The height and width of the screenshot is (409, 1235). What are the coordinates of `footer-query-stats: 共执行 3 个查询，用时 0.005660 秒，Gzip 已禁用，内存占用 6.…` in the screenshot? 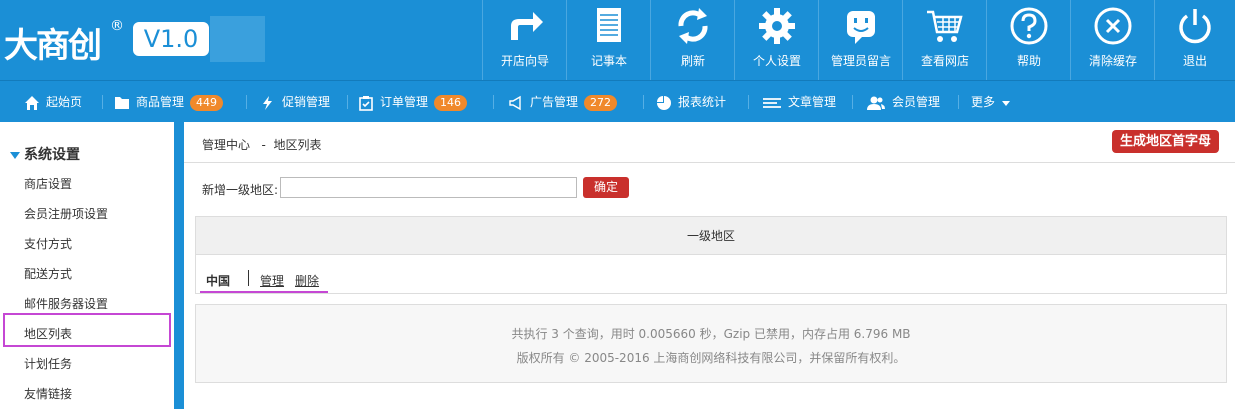 It's located at (711, 334).